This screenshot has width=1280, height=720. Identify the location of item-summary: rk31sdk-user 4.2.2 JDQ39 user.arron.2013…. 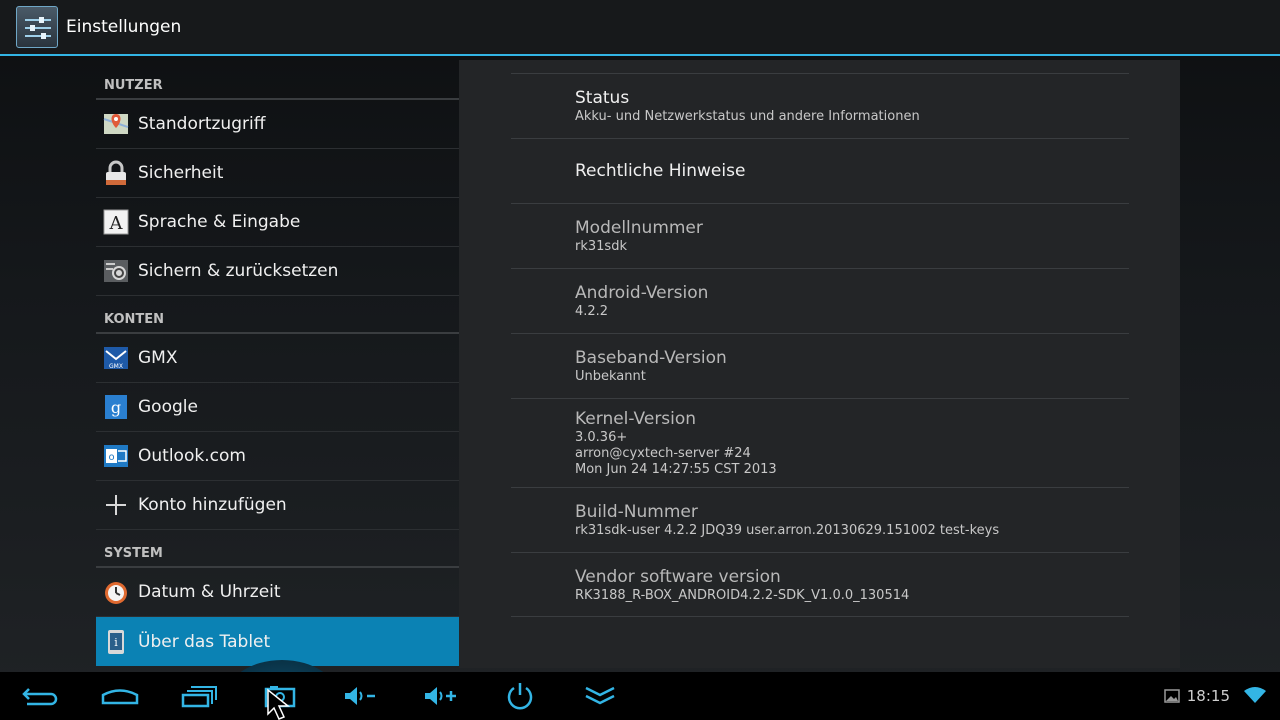
(787, 530).